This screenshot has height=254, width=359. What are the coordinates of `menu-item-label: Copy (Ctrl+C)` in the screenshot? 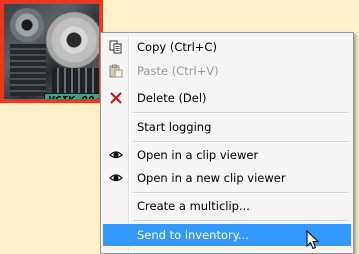 It's located at (177, 47).